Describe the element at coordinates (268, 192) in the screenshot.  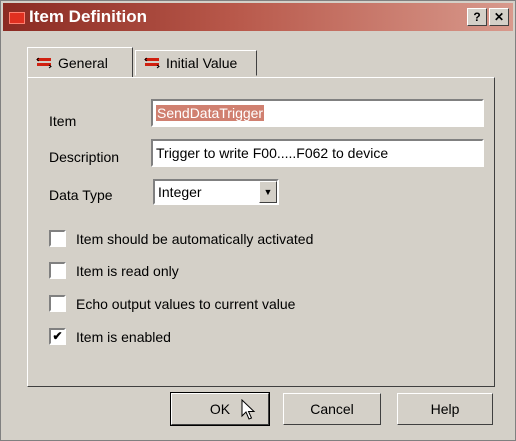
I see `chevron-down-icon: ▼` at that location.